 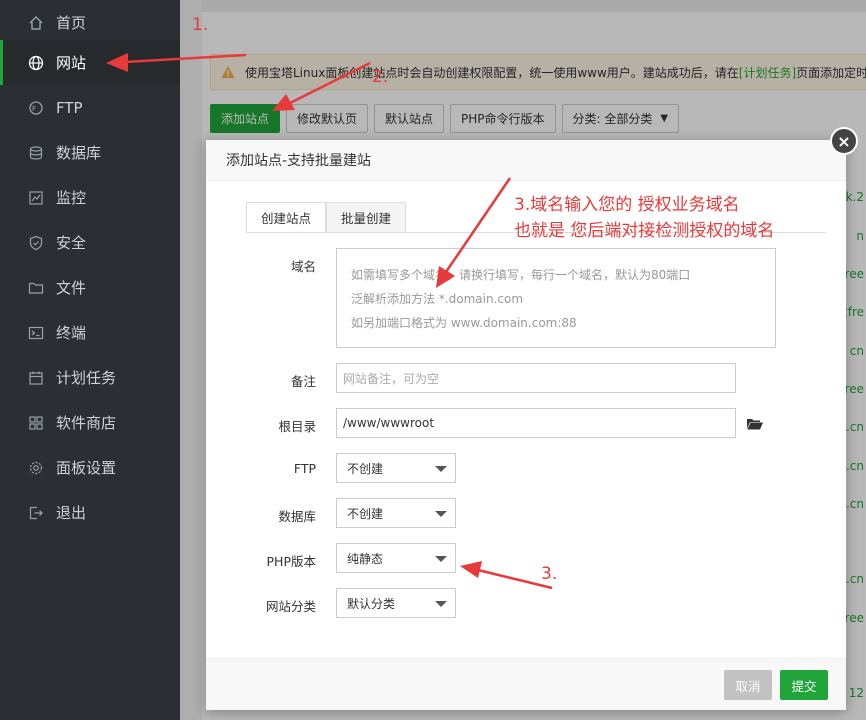 I want to click on svg-text: F, so click(x=34, y=109).